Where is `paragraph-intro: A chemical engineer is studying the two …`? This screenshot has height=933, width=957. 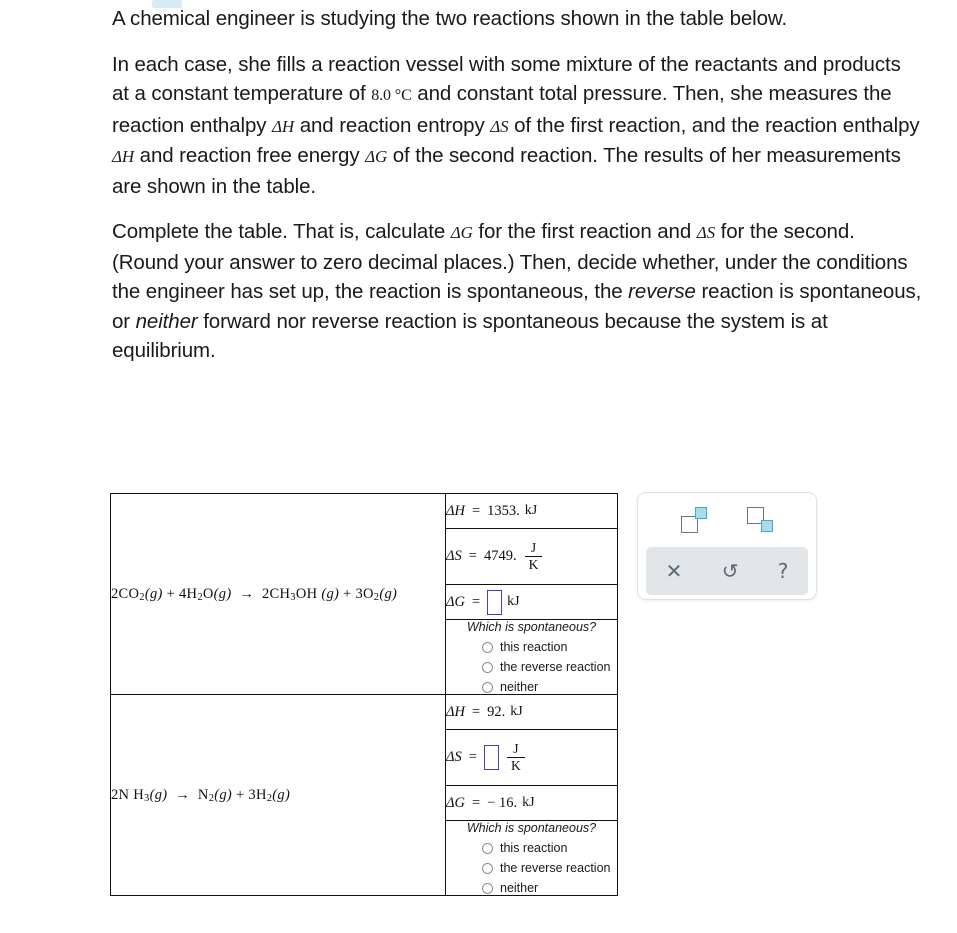 paragraph-intro: A chemical engineer is studying the two … is located at coordinates (517, 19).